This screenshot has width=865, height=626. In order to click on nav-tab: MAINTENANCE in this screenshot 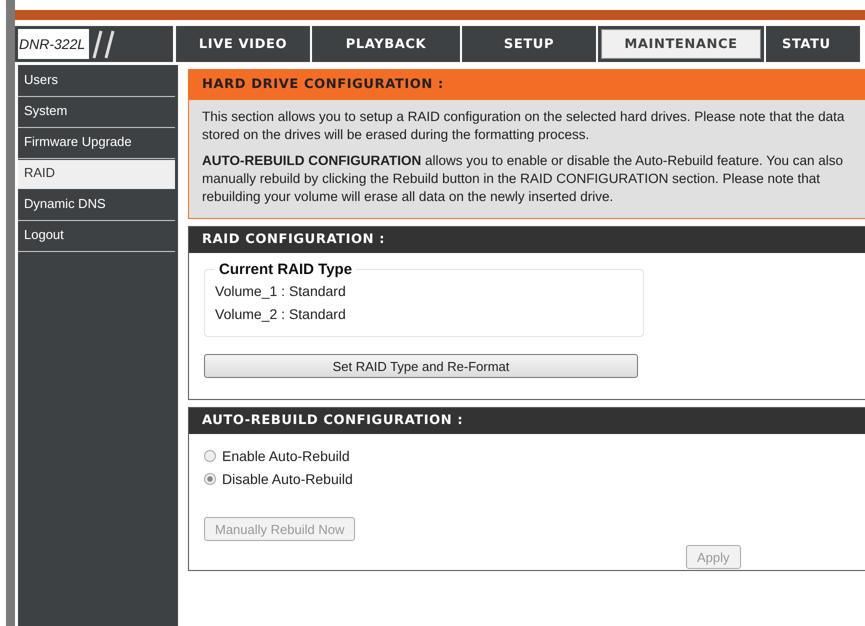, I will do `click(681, 44)`.